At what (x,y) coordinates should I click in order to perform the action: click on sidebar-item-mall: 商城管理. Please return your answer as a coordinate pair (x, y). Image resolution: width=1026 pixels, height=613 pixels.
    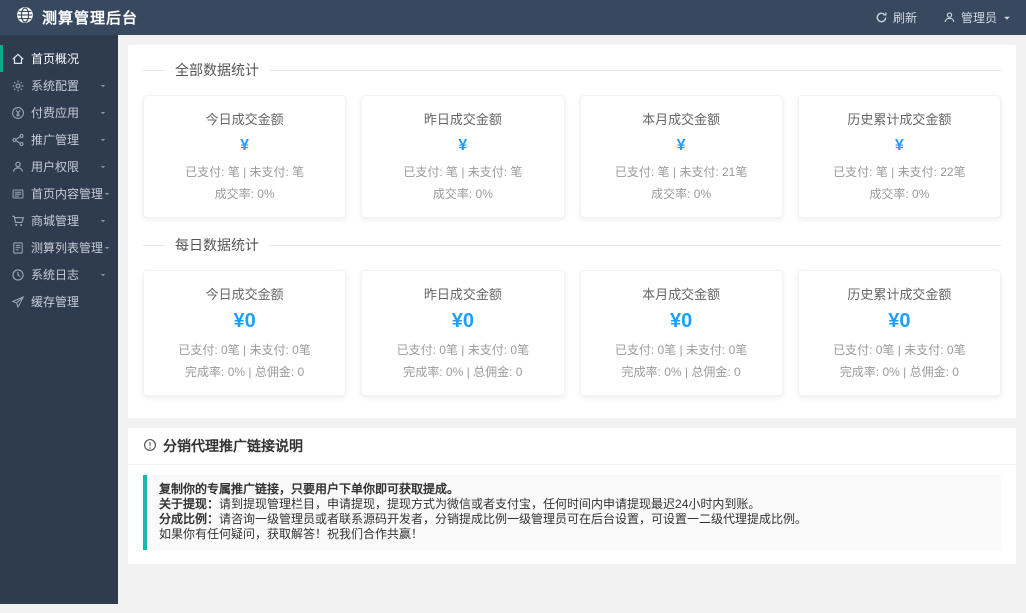
    Looking at the image, I should click on (59, 220).